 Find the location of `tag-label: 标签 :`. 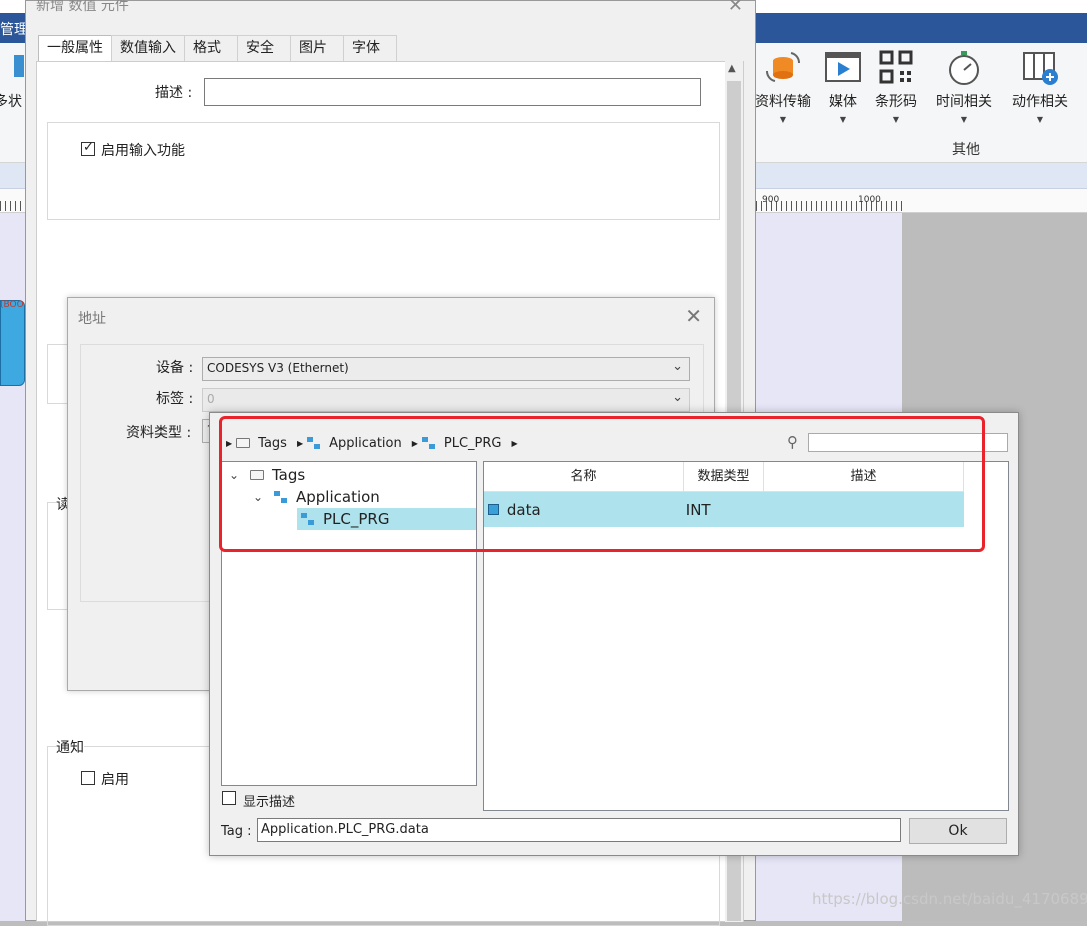

tag-label: 标签 : is located at coordinates (175, 399).